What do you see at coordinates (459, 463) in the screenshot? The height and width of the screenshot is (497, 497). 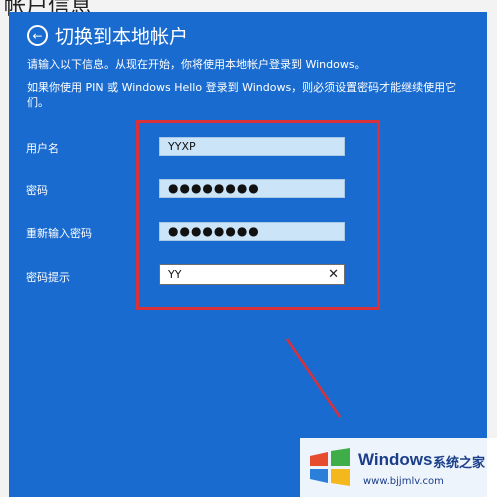 I see `watermark-site-name: 系统之家` at bounding box center [459, 463].